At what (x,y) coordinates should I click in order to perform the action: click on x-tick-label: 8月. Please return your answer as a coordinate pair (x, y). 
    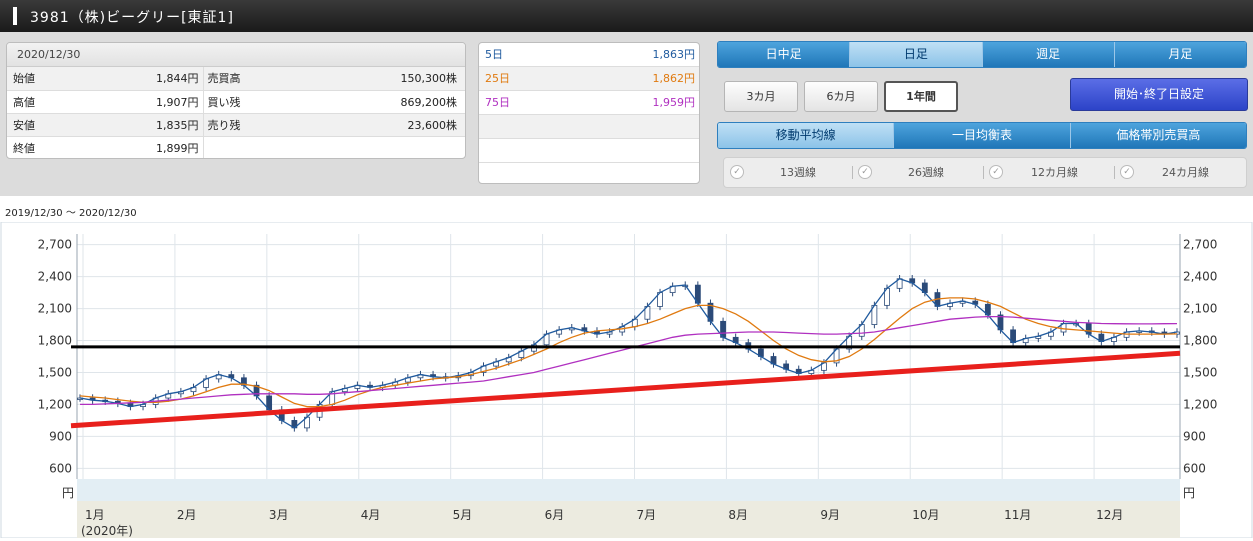
    Looking at the image, I should click on (738, 515).